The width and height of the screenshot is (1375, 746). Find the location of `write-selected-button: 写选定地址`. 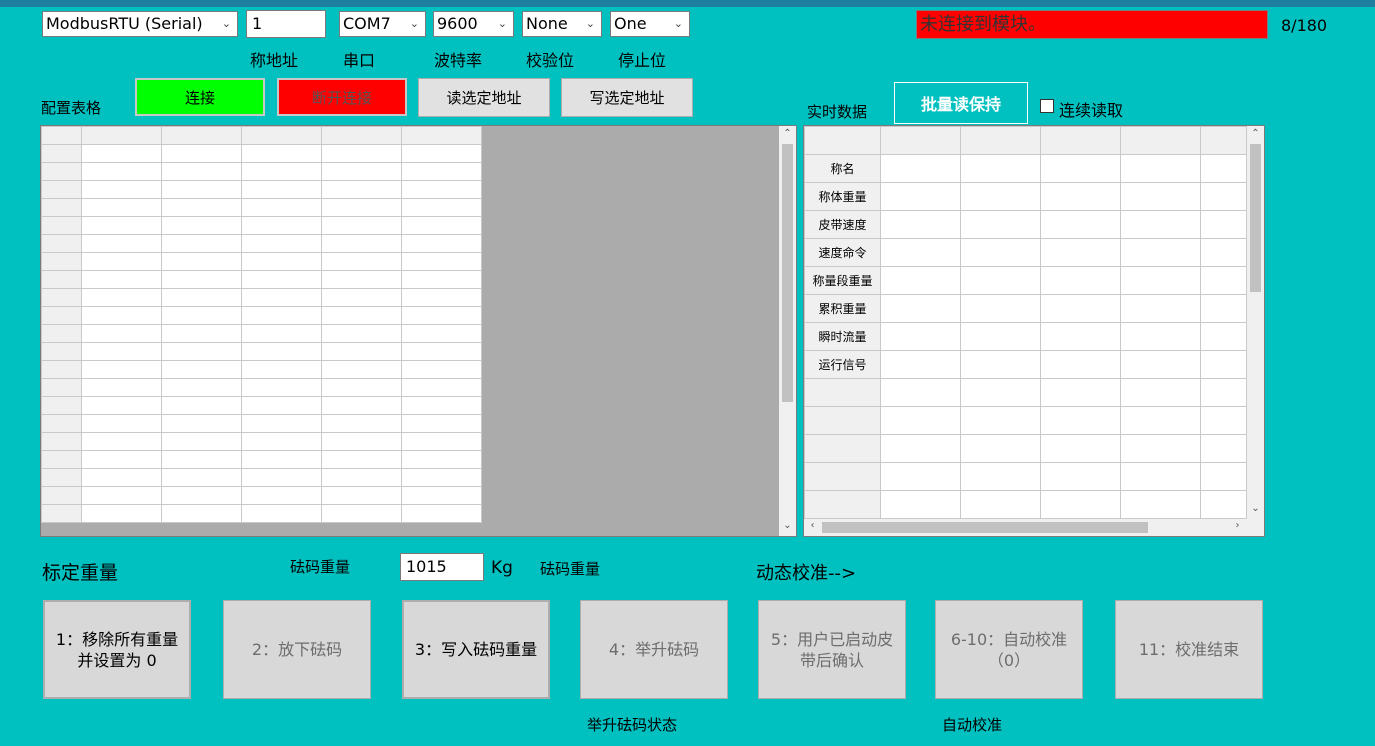

write-selected-button: 写选定地址 is located at coordinates (627, 97).